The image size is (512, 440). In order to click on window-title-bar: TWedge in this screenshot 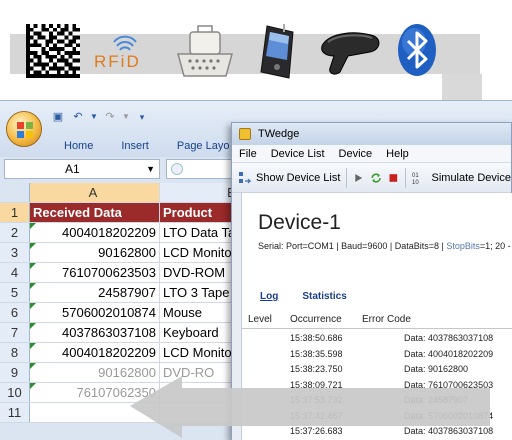, I will do `click(371, 134)`.